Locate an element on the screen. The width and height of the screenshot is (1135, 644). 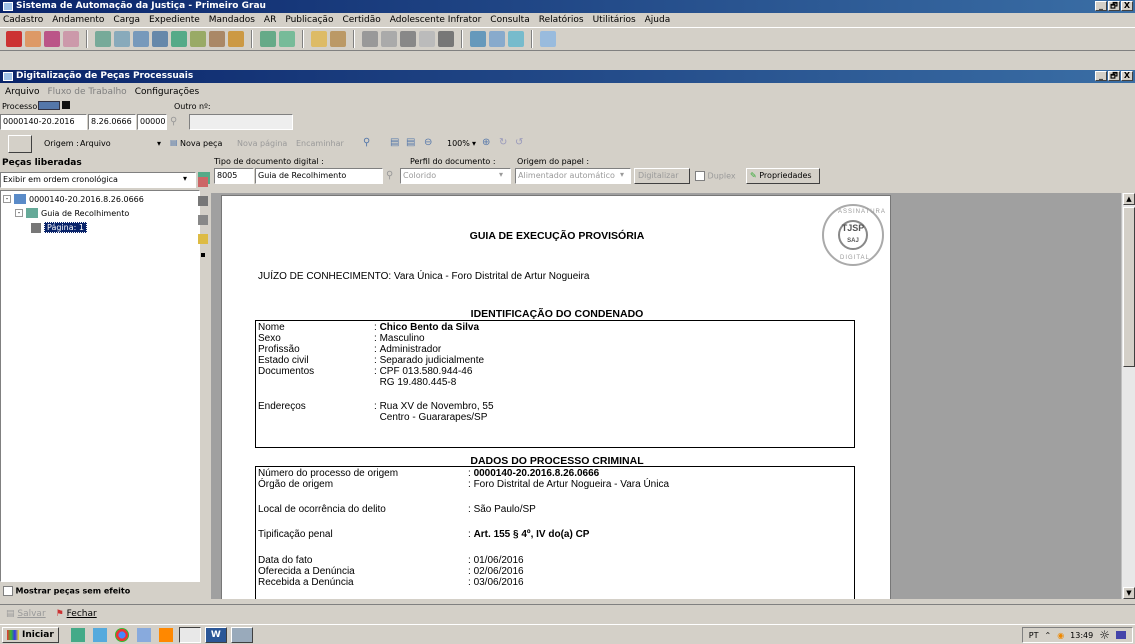
taskbar-app-saj is located at coordinates (189, 634).